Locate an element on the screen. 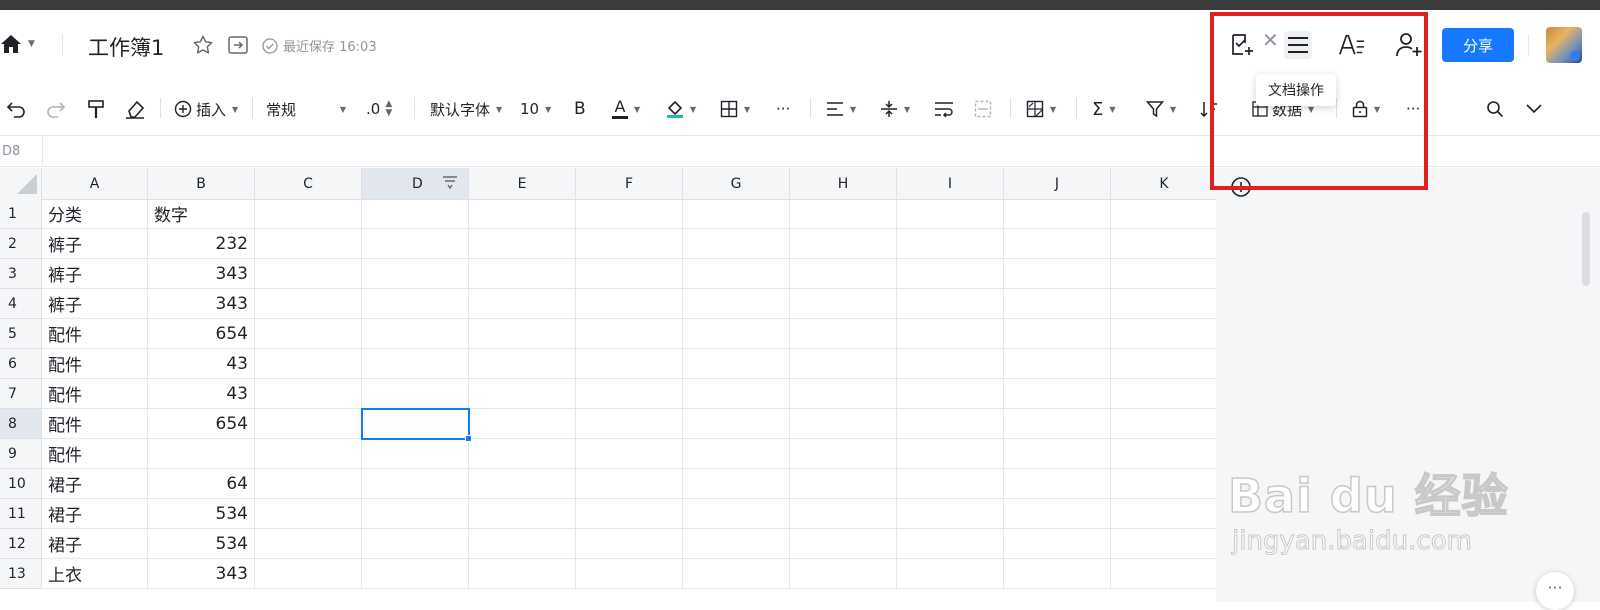 Image resolution: width=1600 pixels, height=610 pixels. cell-j7 is located at coordinates (1057, 394).